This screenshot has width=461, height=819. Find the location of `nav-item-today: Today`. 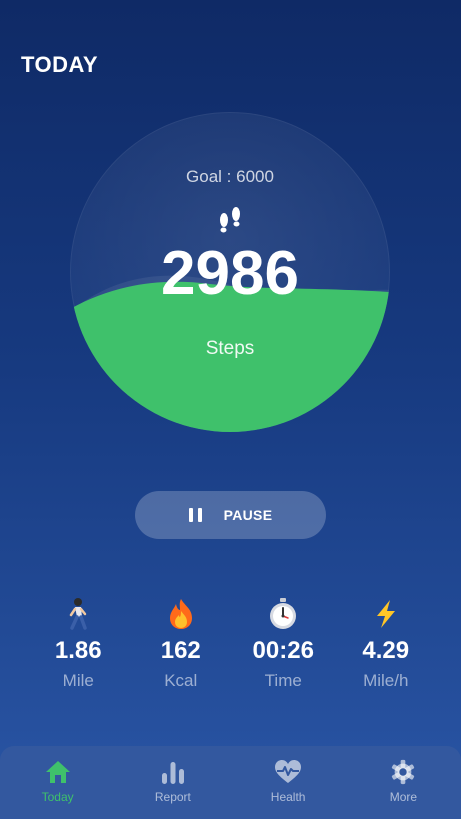

nav-item-today: Today is located at coordinates (57, 782).